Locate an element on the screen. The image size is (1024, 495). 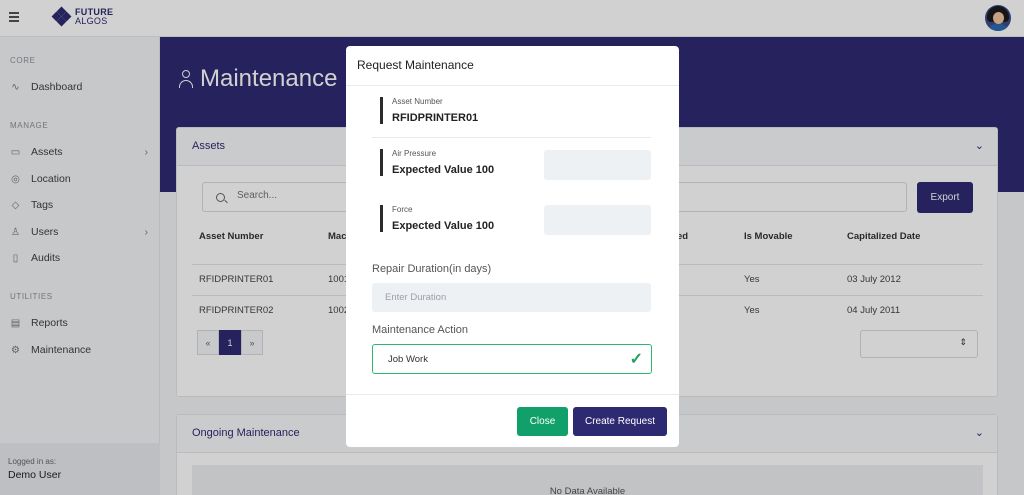
maintenance-action-select: Job Work ✓ is located at coordinates (512, 359).